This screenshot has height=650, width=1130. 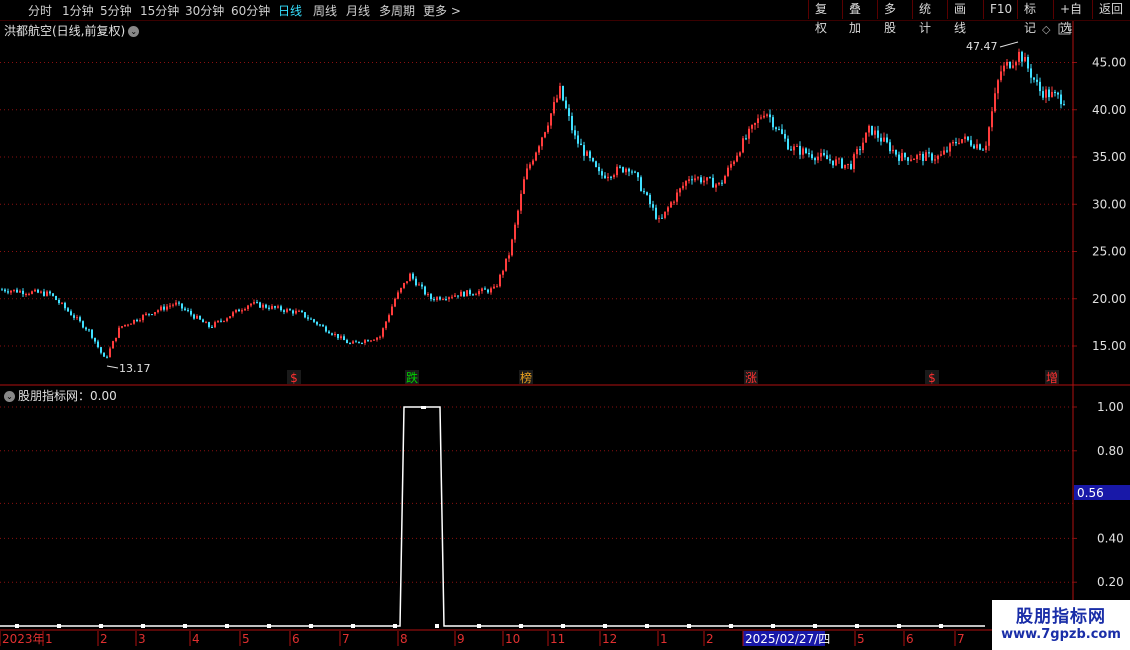 What do you see at coordinates (294, 378) in the screenshot?
I see `marker-label: $` at bounding box center [294, 378].